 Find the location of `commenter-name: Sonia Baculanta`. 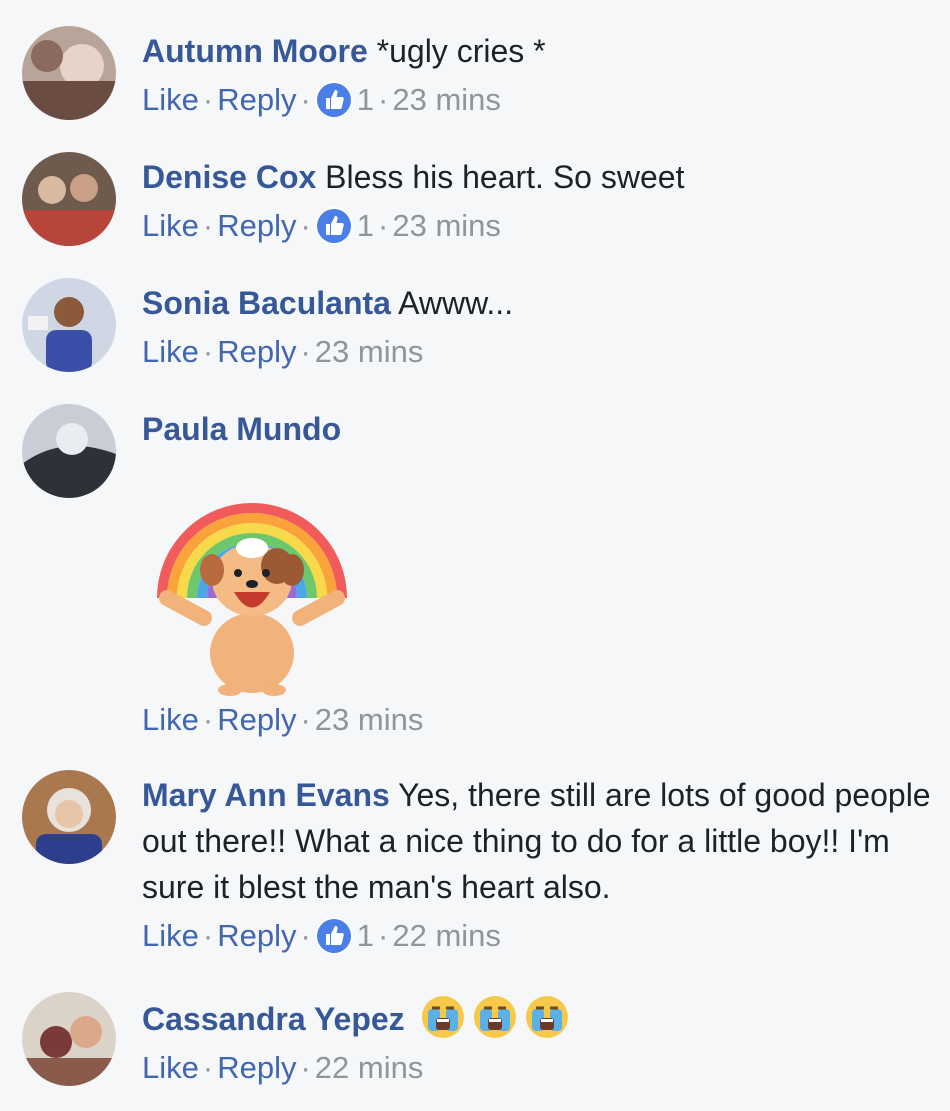

commenter-name: Sonia Baculanta is located at coordinates (266, 303).